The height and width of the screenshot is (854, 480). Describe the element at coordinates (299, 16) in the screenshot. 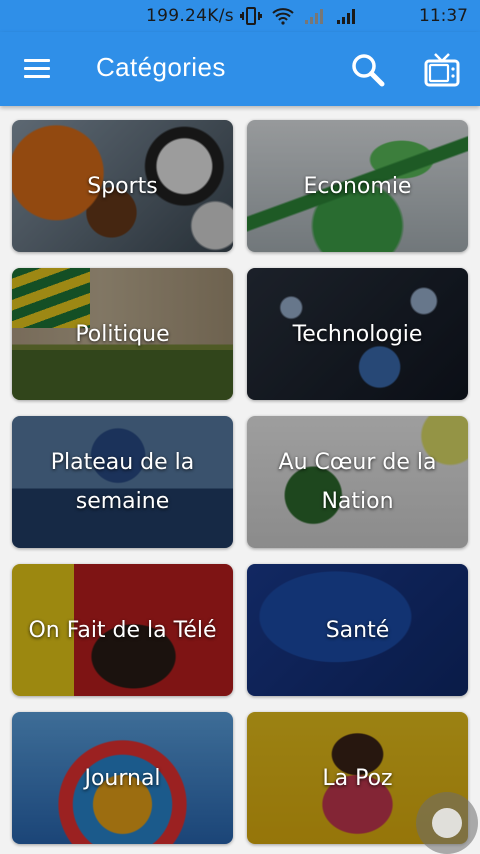

I see `status-icons` at that location.